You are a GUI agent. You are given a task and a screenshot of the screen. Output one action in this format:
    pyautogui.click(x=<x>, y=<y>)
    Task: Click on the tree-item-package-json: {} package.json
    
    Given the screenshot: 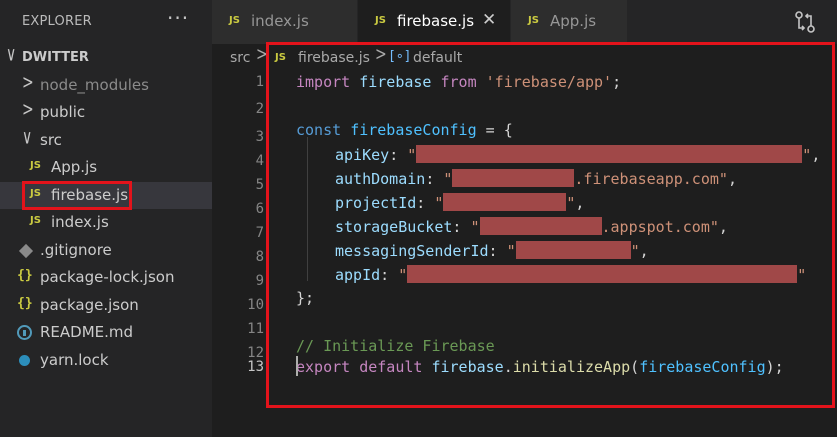 What is the action you would take?
    pyautogui.click(x=106, y=305)
    